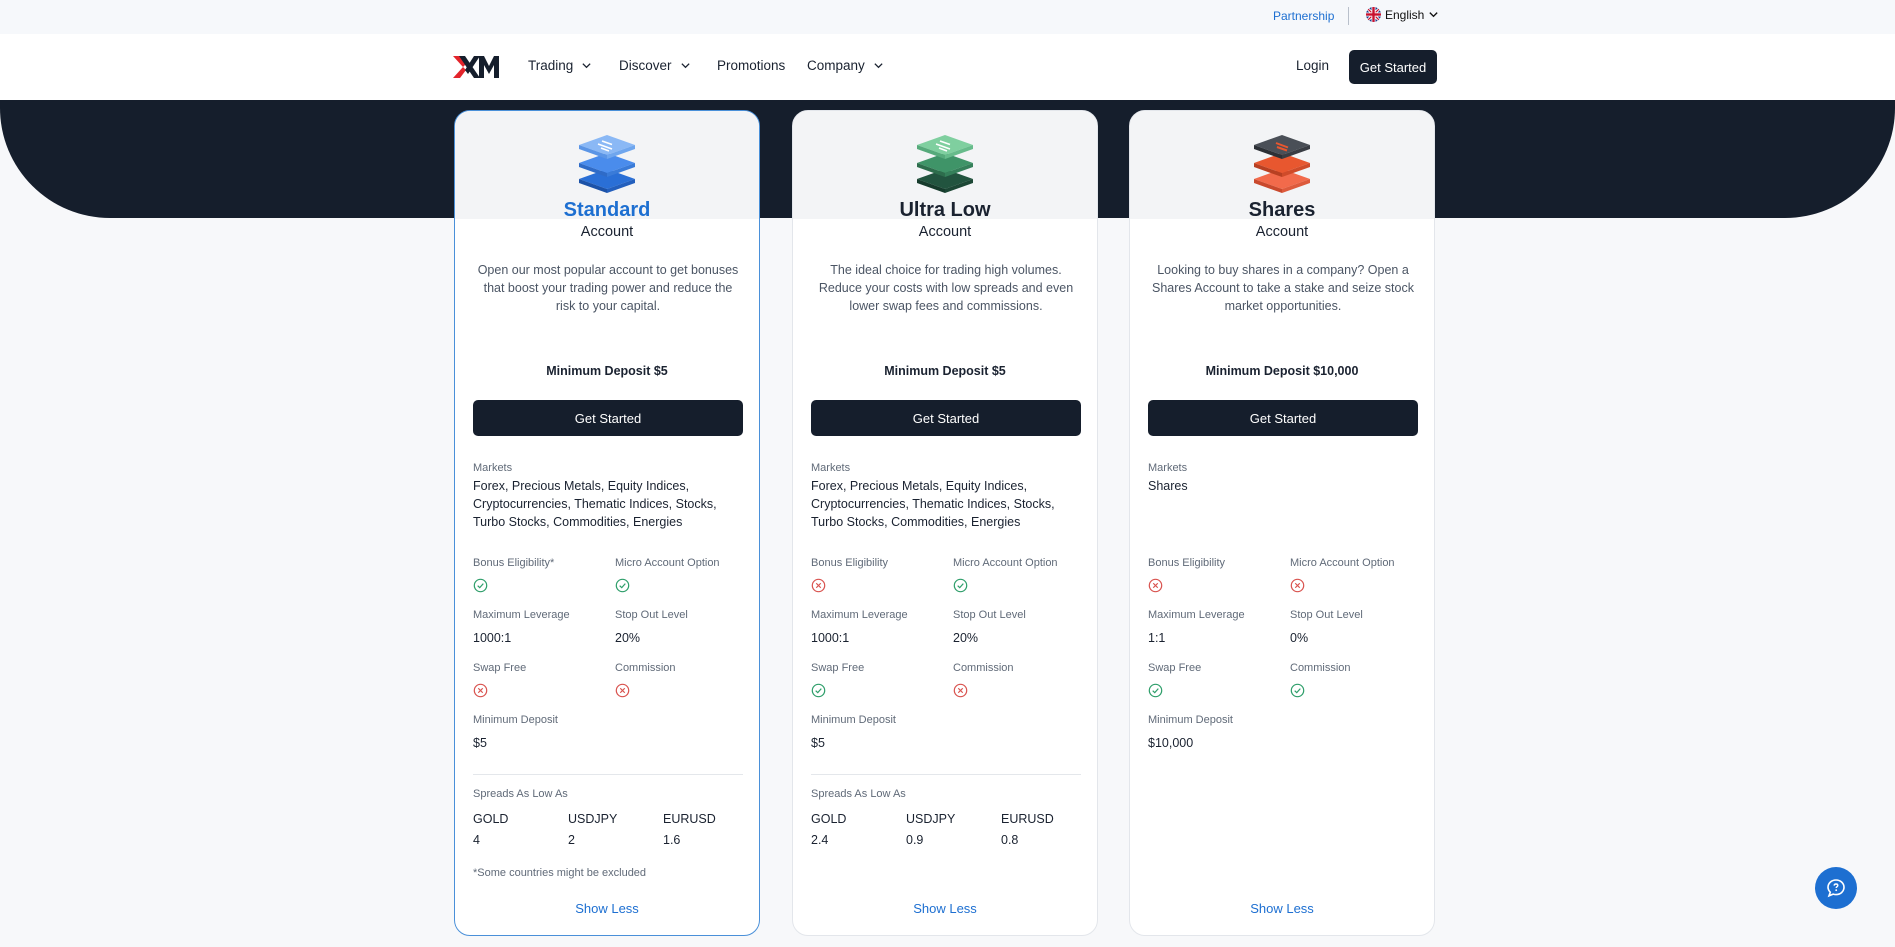  Describe the element at coordinates (1168, 486) in the screenshot. I see `markets-list: Shares` at that location.